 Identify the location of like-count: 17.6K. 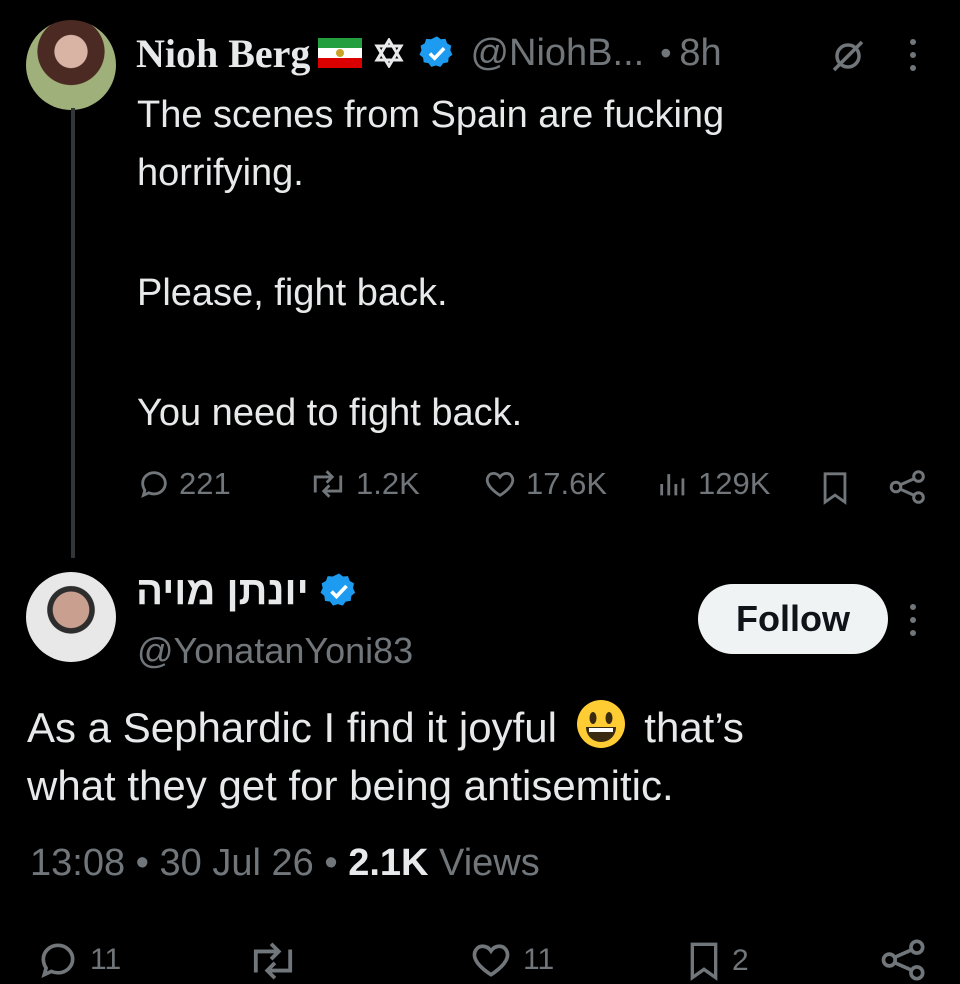
(567, 483).